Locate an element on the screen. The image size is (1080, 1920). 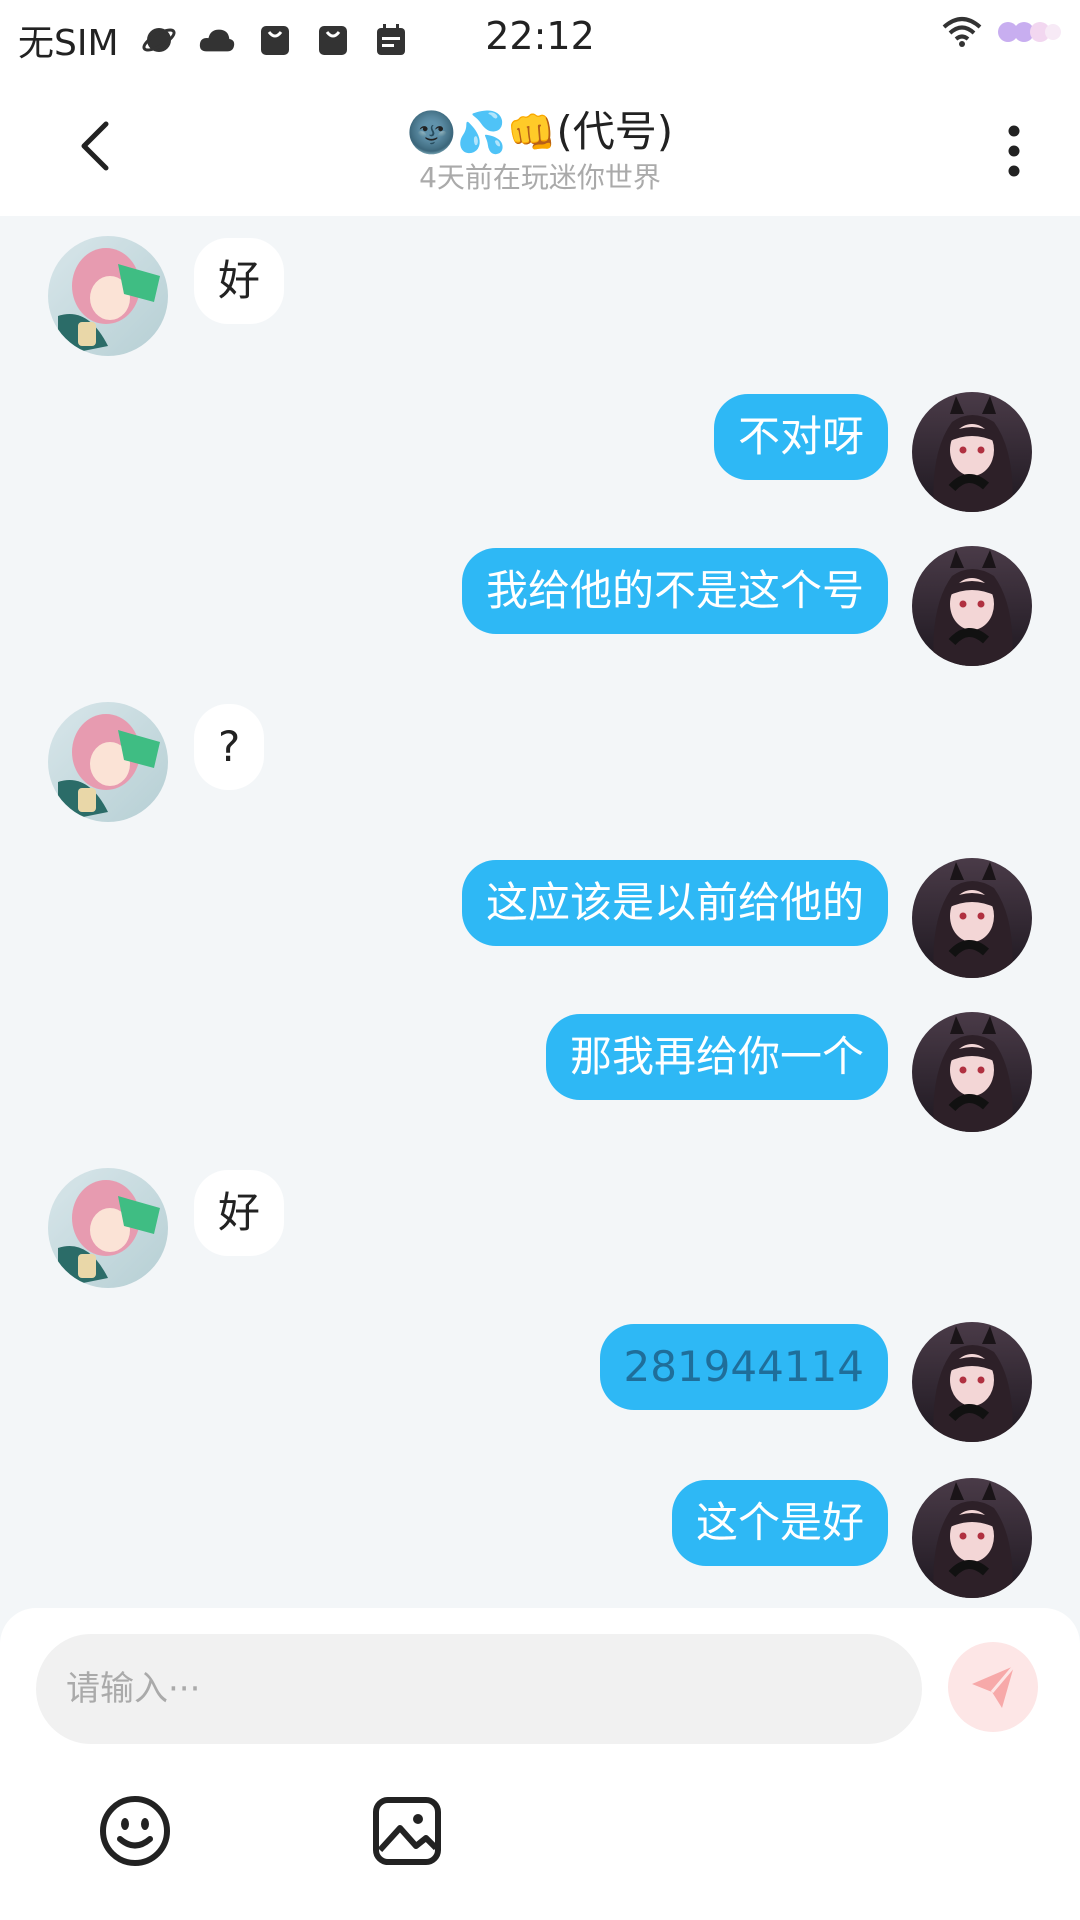
message-row: 281944114 is located at coordinates (540, 1382).